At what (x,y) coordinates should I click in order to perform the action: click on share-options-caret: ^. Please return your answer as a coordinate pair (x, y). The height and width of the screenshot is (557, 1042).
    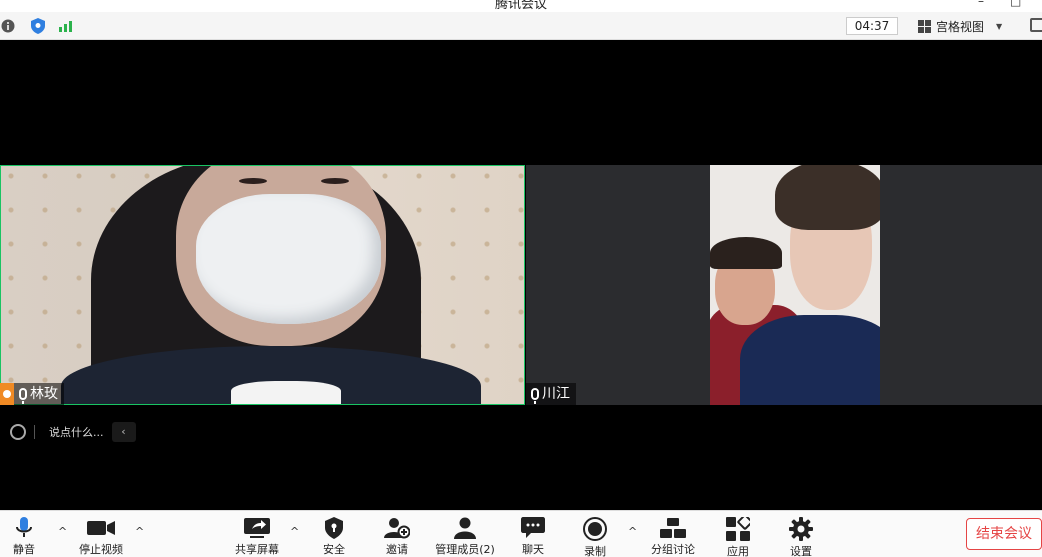
    Looking at the image, I should click on (294, 531).